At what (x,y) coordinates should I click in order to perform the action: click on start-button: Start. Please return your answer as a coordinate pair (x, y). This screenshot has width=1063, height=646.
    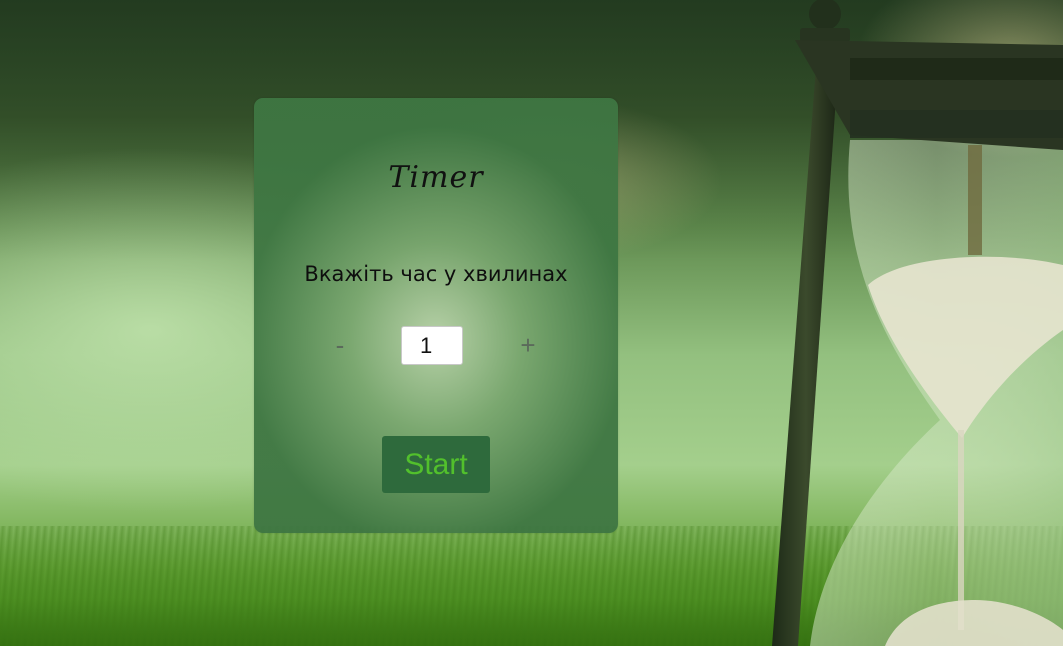
    Looking at the image, I should click on (436, 464).